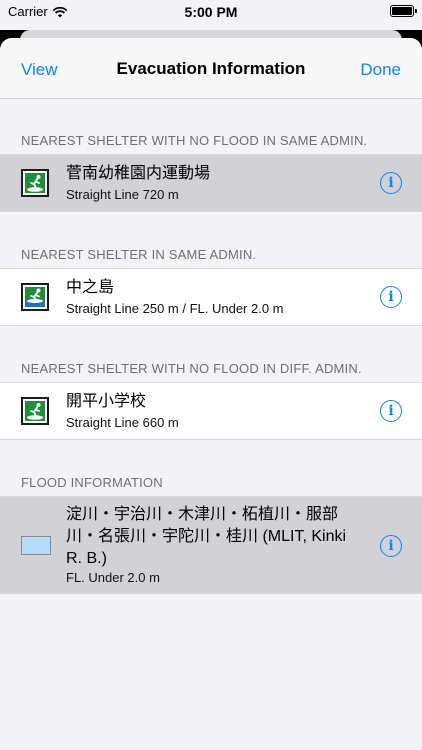  I want to click on shelter-distance: Straight Line 250 m / FL. Under 2.0 m, so click(175, 308).